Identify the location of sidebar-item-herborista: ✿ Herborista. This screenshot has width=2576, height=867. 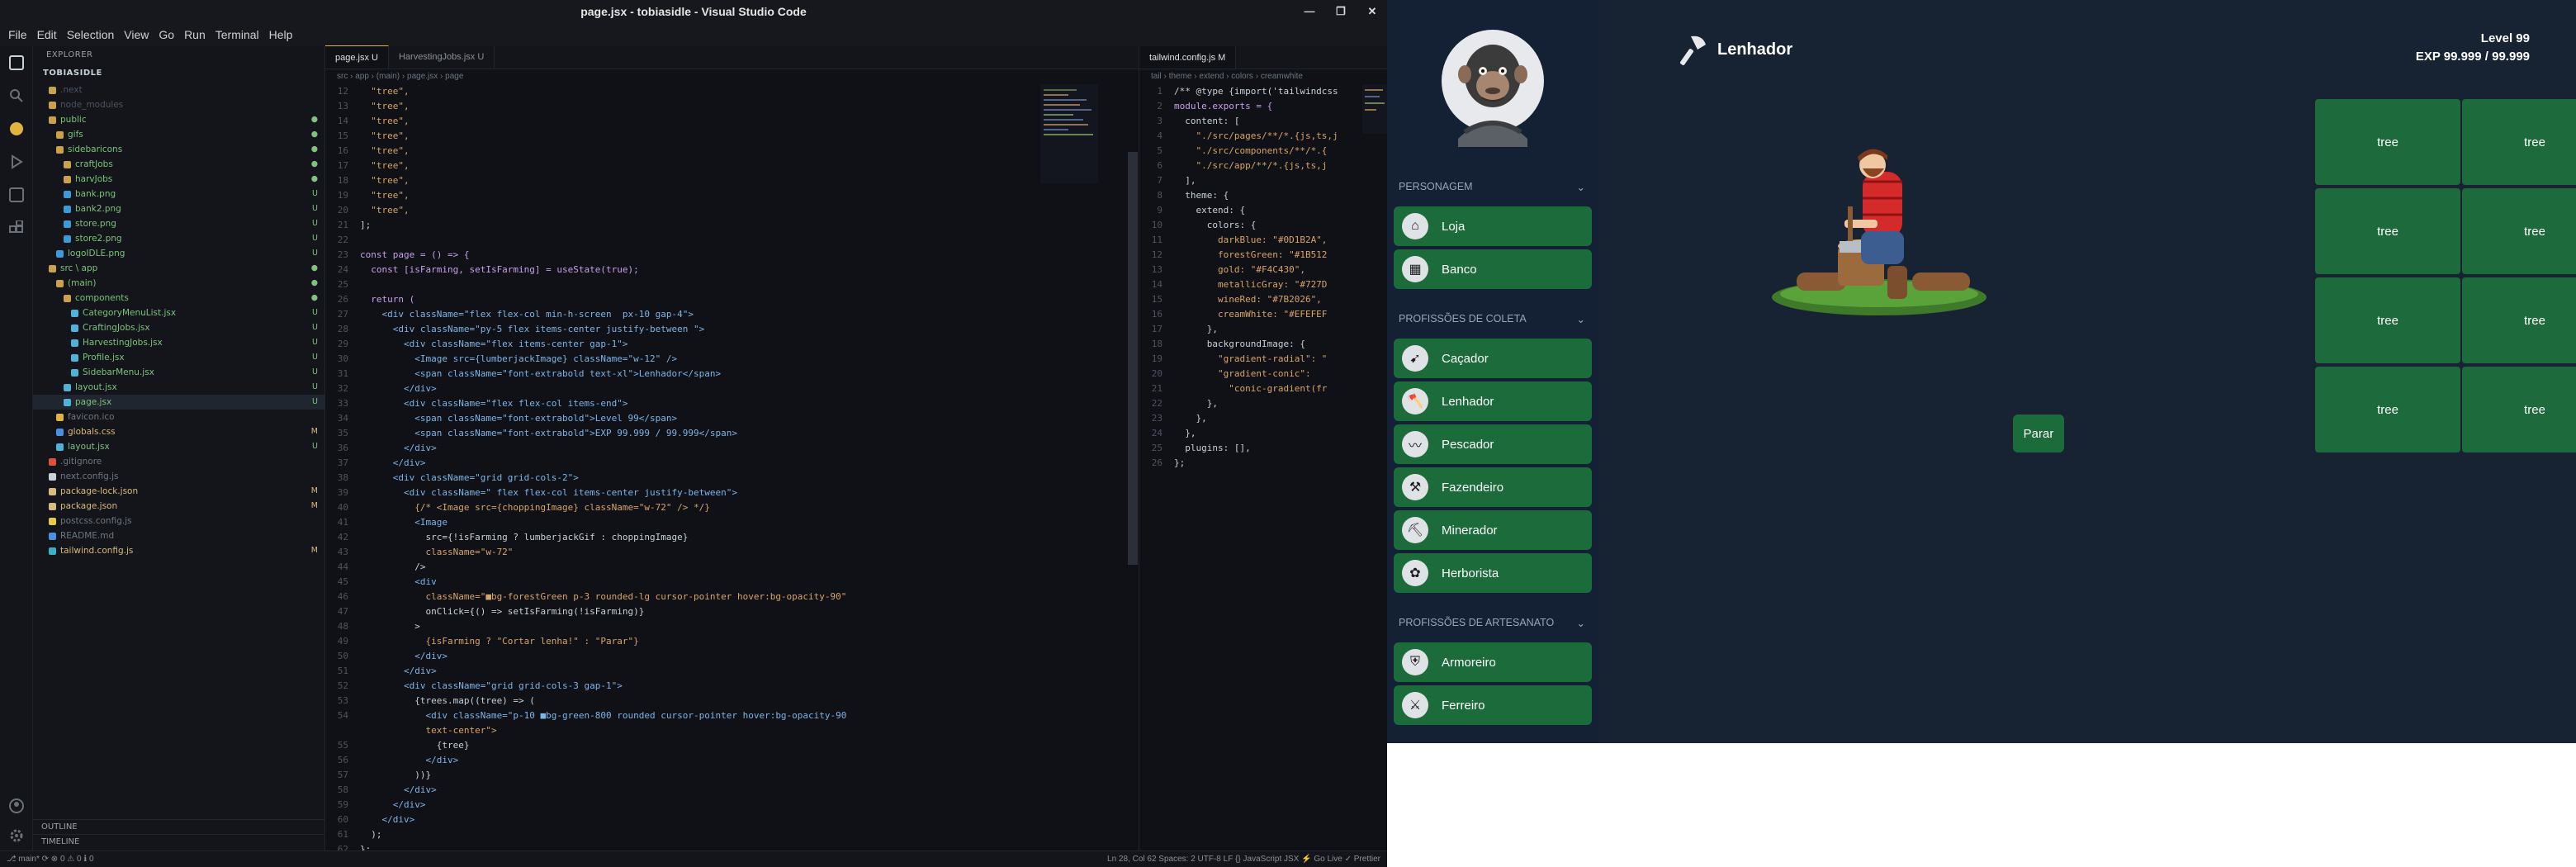
(1493, 573).